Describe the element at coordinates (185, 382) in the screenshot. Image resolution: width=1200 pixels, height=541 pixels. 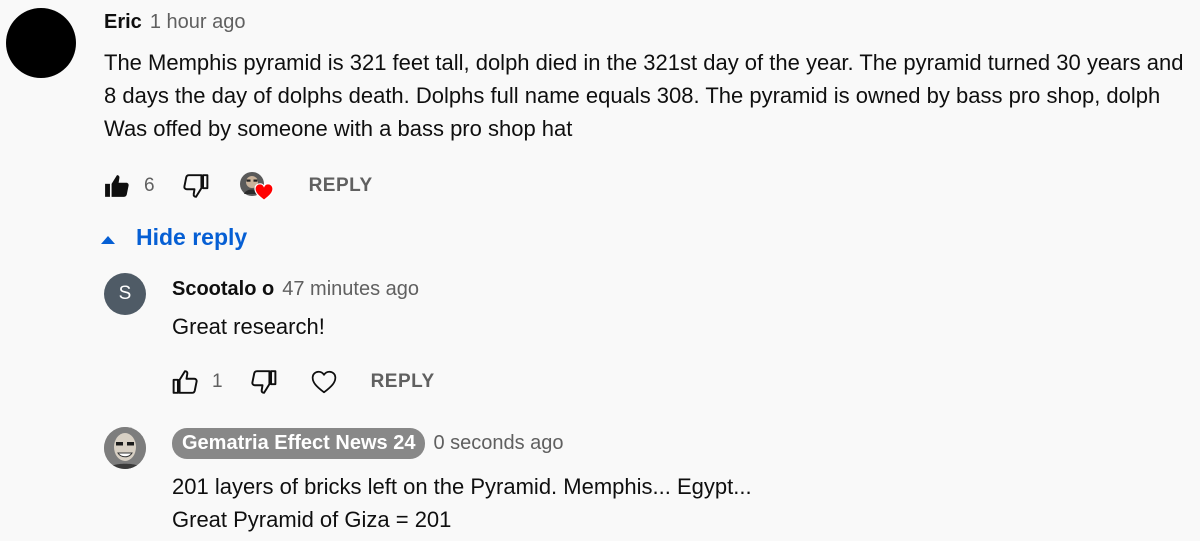
I see `thumbs-up-icon` at that location.